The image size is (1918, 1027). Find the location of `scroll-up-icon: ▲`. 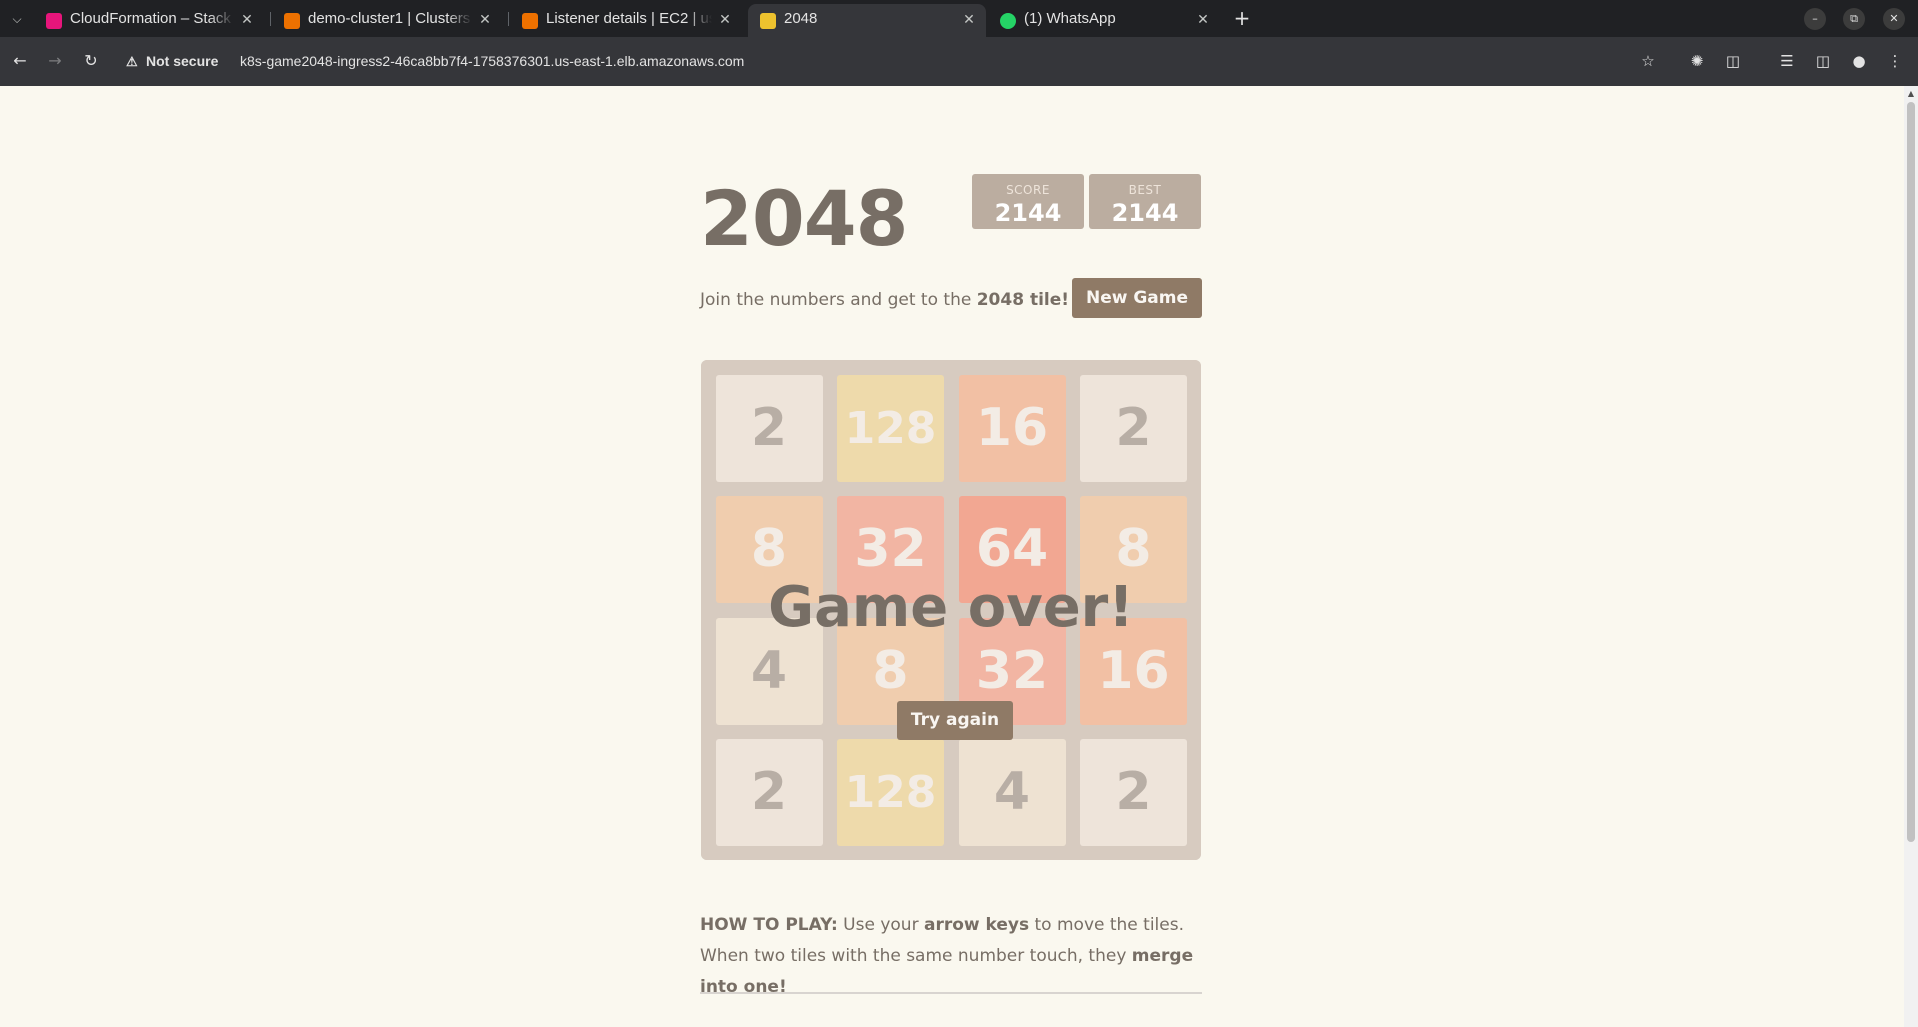

scroll-up-icon: ▲ is located at coordinates (1911, 94).